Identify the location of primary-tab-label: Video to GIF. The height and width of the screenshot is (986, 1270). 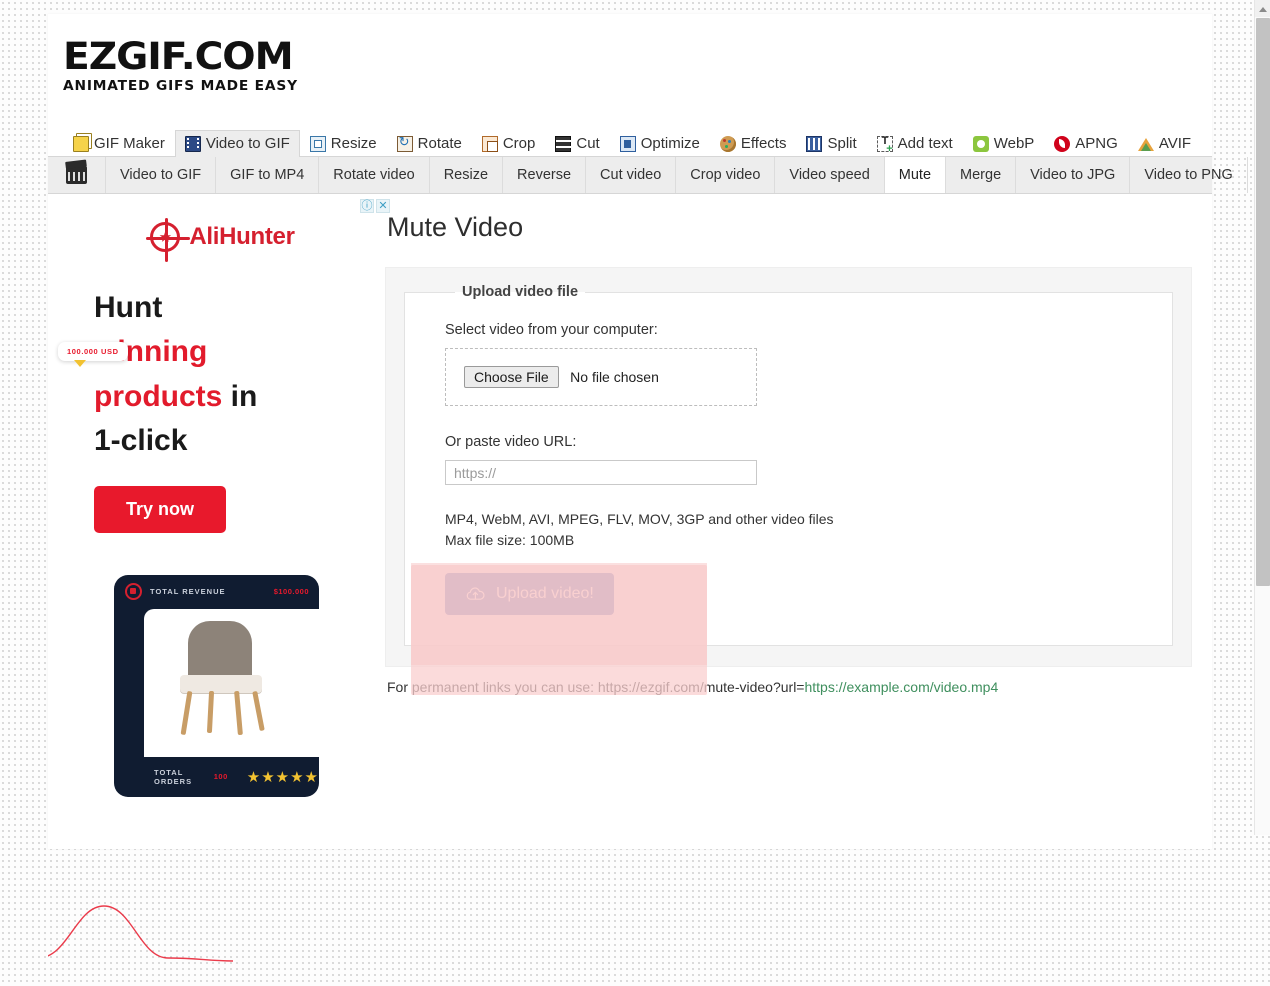
(247, 143).